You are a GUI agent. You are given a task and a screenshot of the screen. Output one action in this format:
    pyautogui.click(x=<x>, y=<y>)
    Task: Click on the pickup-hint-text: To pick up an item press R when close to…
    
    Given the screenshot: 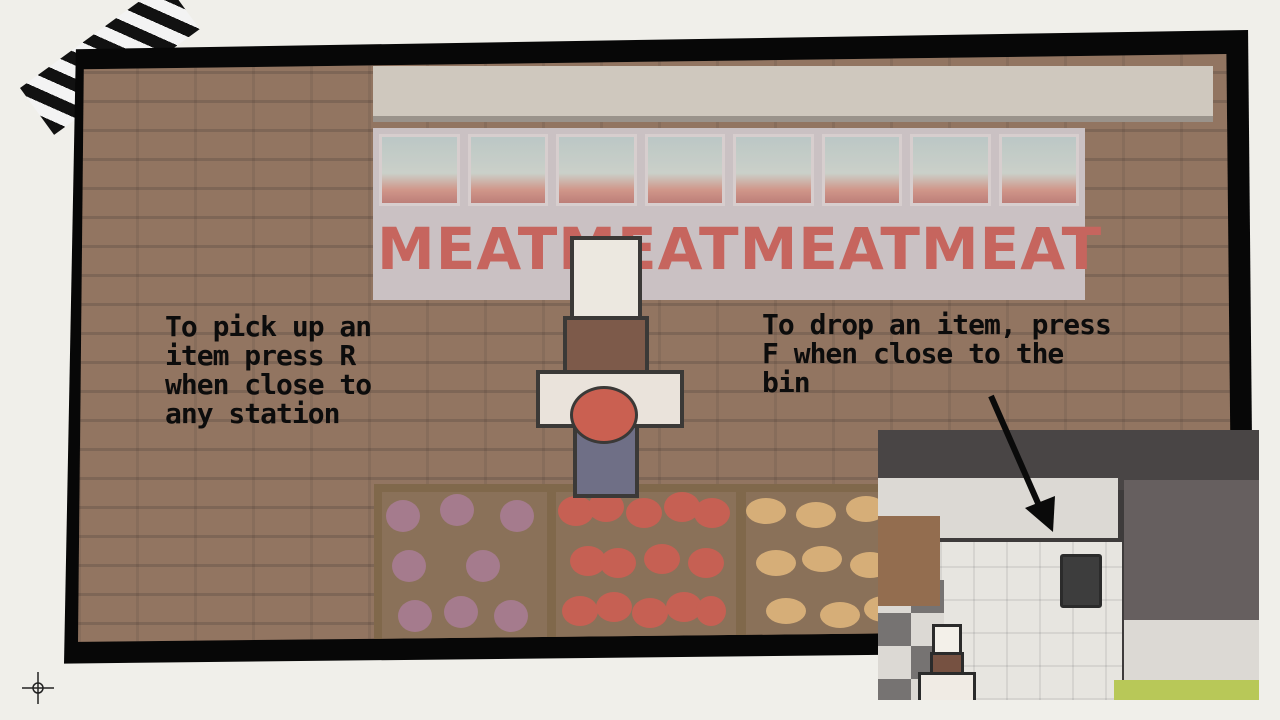 What is the action you would take?
    pyautogui.click(x=268, y=370)
    